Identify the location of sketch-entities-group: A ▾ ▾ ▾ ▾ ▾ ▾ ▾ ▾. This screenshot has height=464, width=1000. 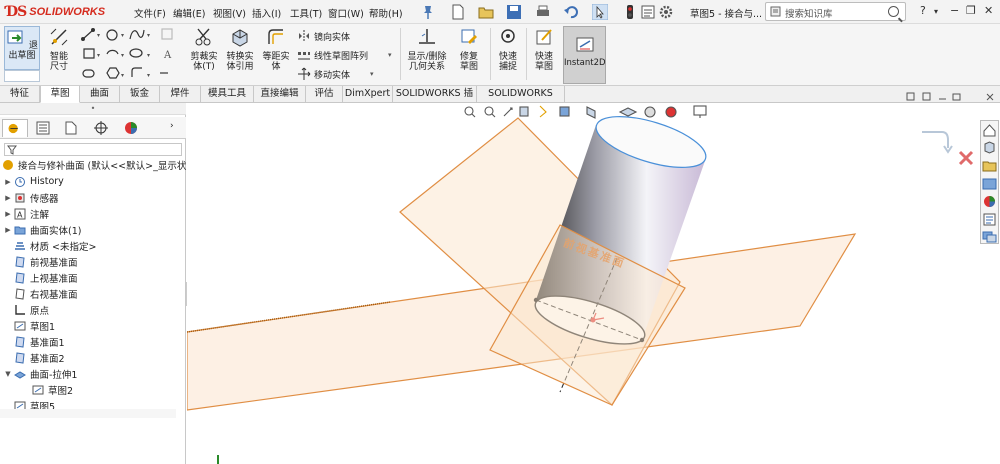
(130, 55).